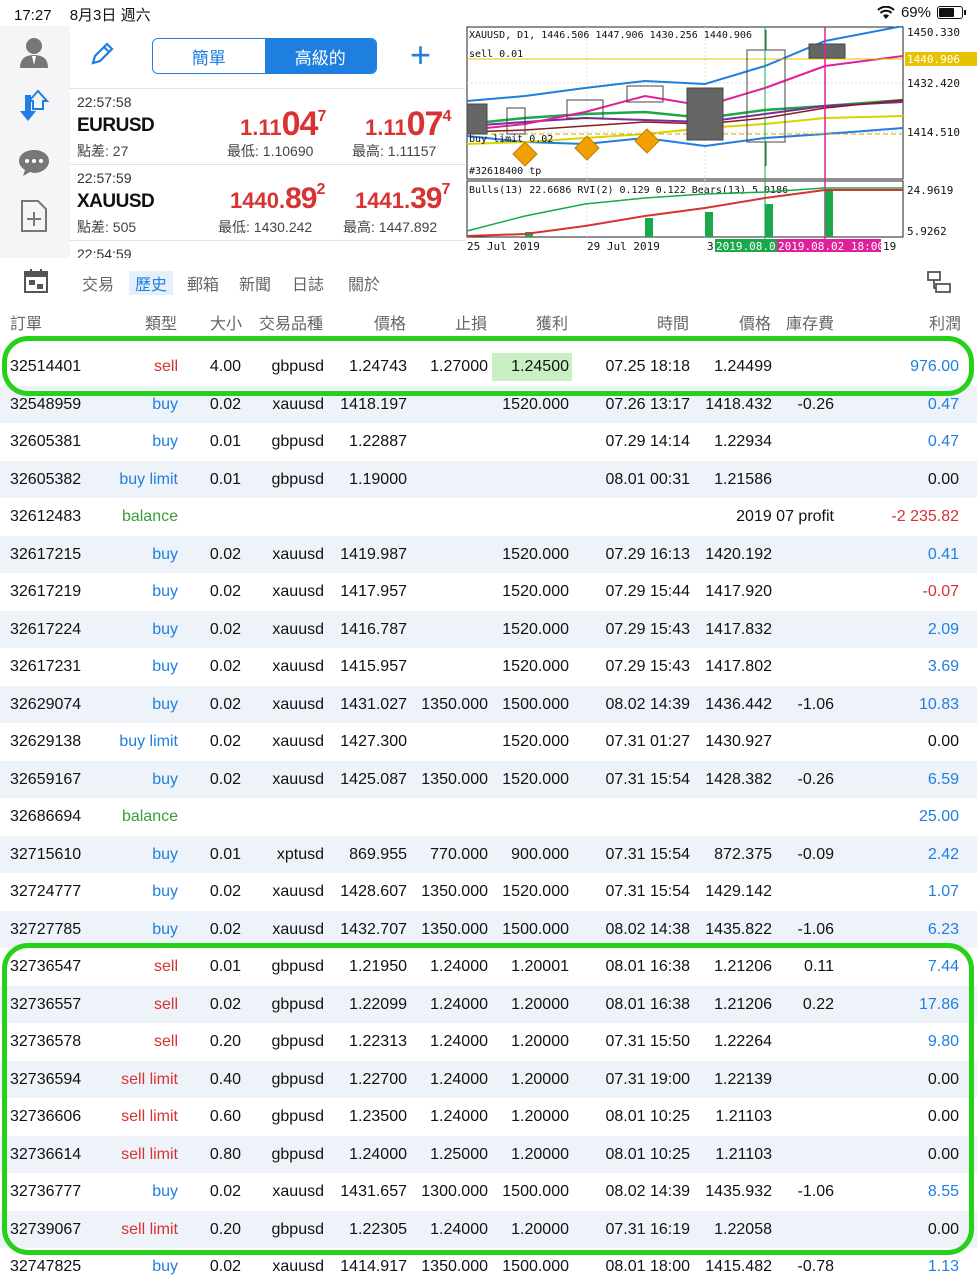 Image resolution: width=977 pixels, height=1280 pixels. What do you see at coordinates (454, 891) in the screenshot?
I see `cell-sl: 1350.000` at bounding box center [454, 891].